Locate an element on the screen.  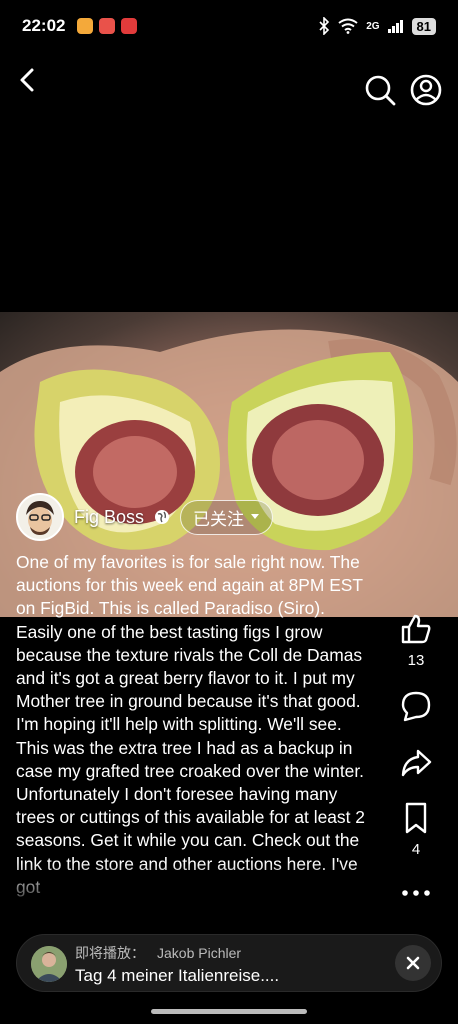
status-left: 22:02 is located at coordinates (80, 26).